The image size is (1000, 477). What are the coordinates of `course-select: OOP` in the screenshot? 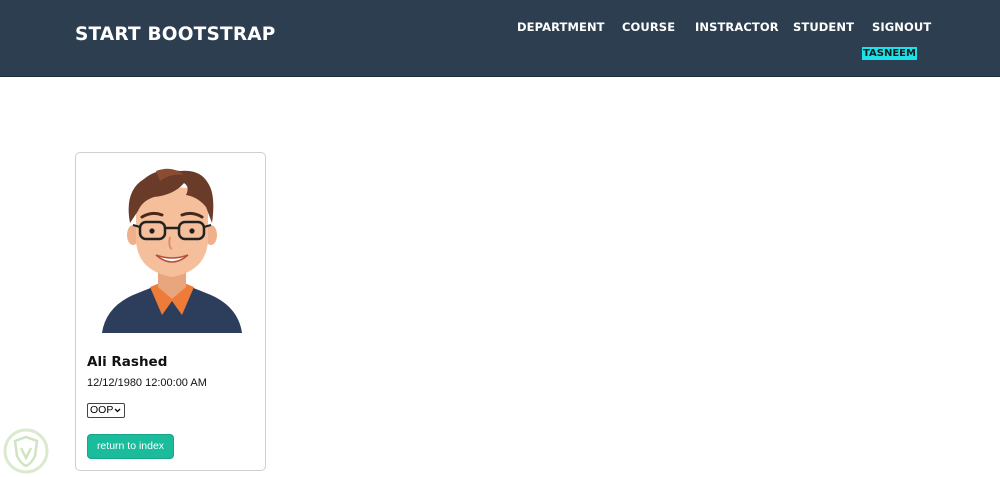 It's located at (106, 410).